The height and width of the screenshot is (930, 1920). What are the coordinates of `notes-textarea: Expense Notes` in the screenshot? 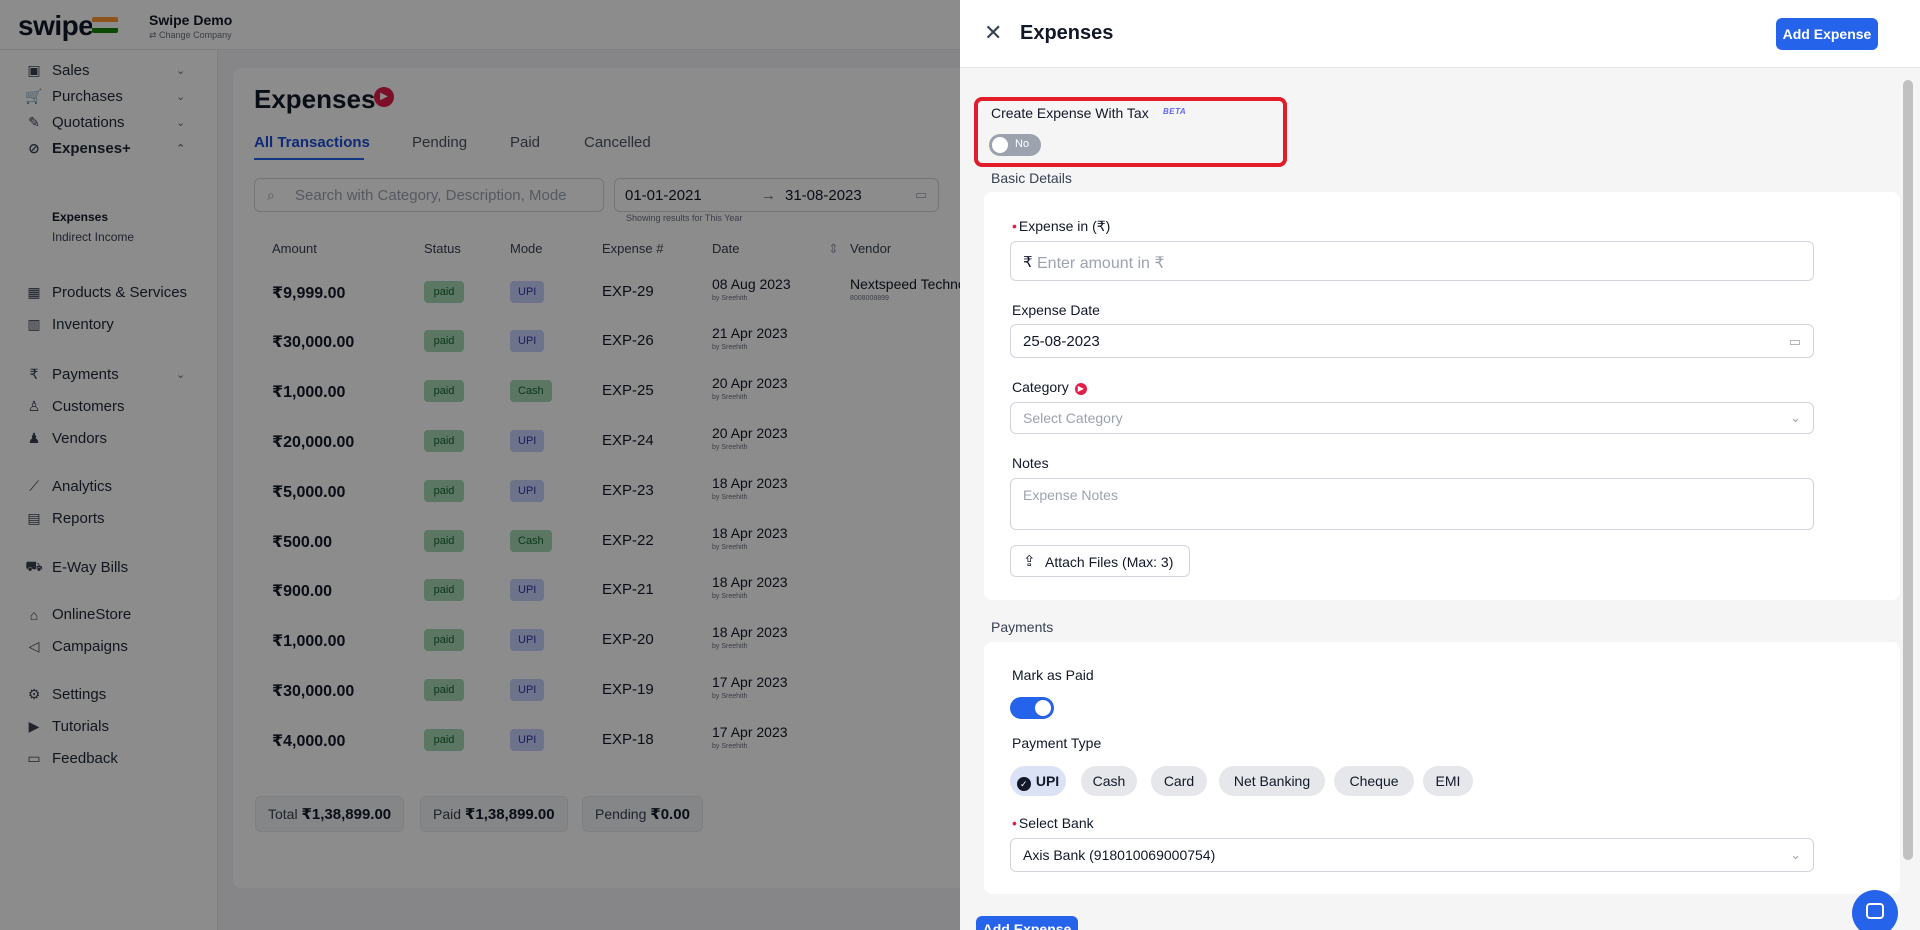 It's located at (1412, 504).